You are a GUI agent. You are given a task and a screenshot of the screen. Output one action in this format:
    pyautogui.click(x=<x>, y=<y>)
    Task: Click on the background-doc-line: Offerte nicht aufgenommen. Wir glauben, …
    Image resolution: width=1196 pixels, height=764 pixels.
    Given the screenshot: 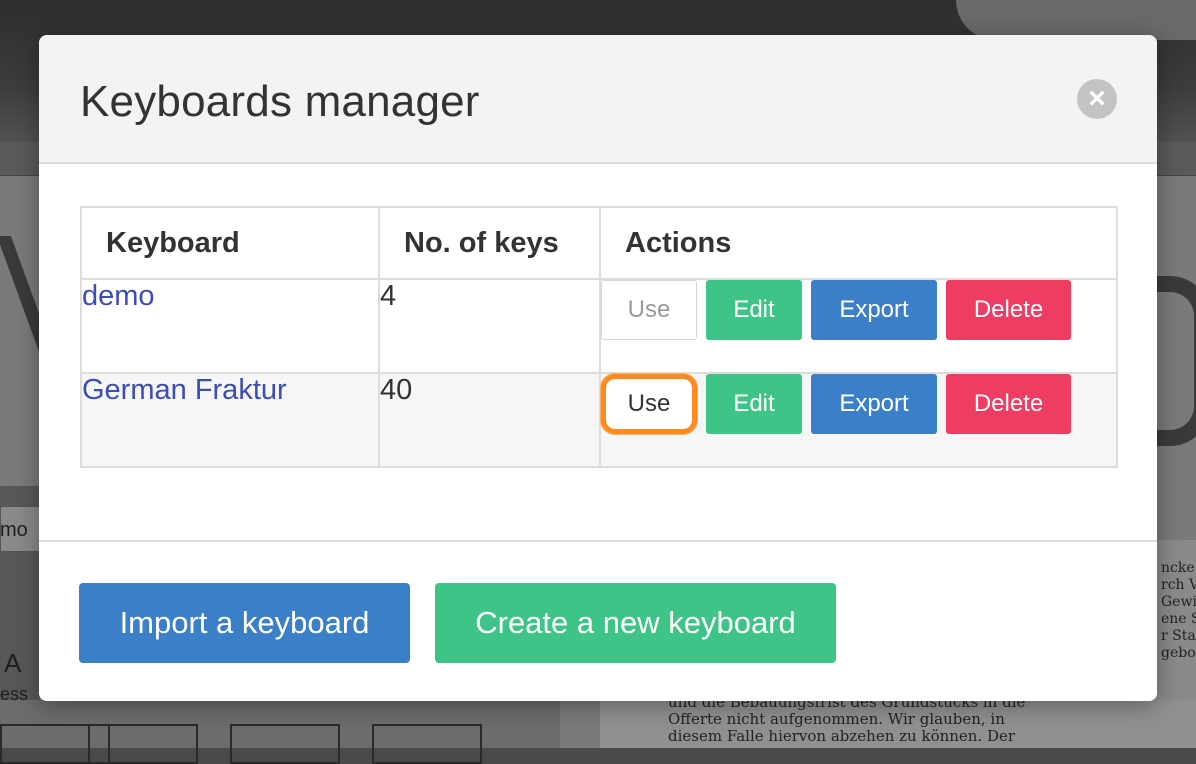 What is the action you would take?
    pyautogui.click(x=836, y=719)
    